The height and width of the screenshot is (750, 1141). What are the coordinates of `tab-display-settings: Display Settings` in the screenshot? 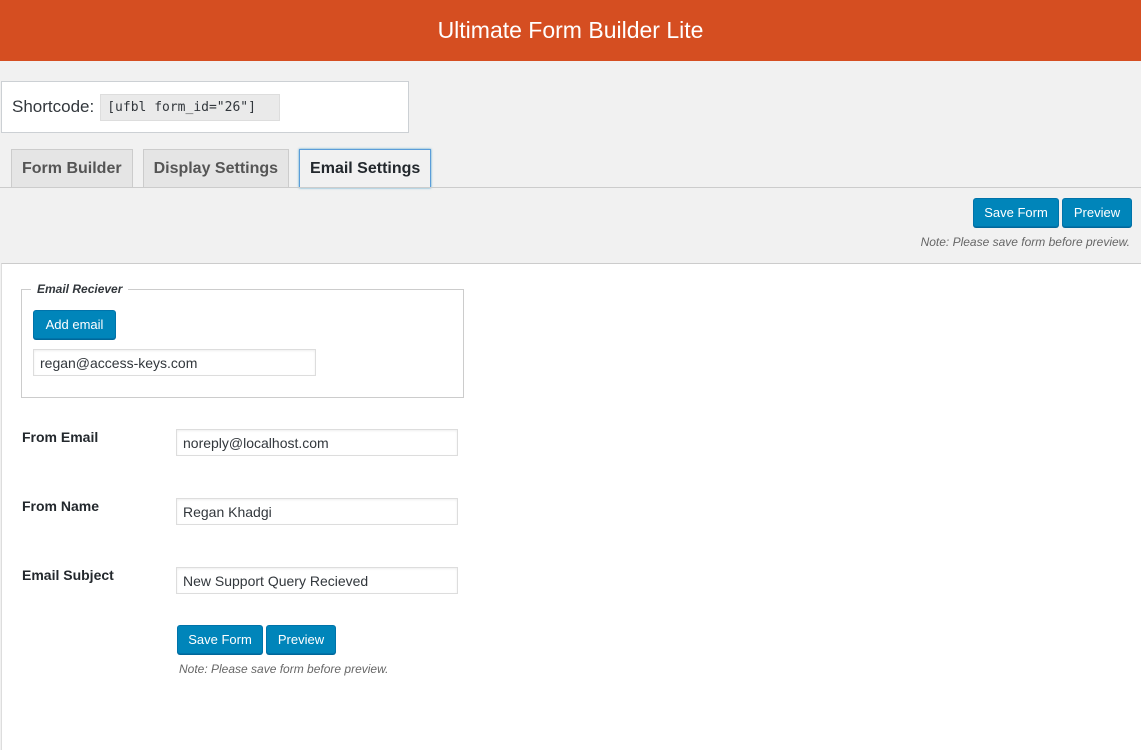 It's located at (216, 168).